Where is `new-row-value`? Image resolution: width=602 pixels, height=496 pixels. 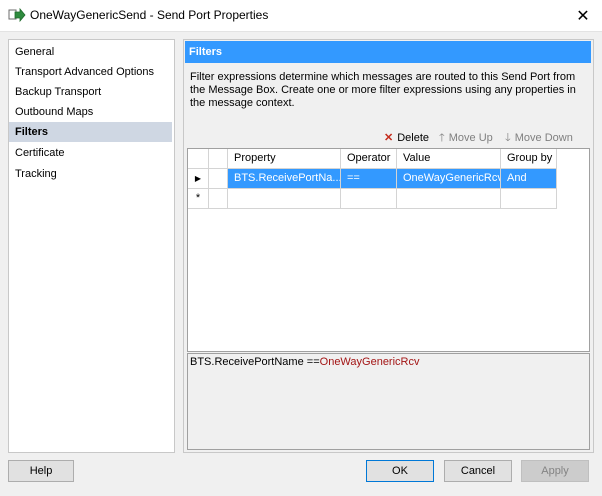 new-row-value is located at coordinates (449, 199).